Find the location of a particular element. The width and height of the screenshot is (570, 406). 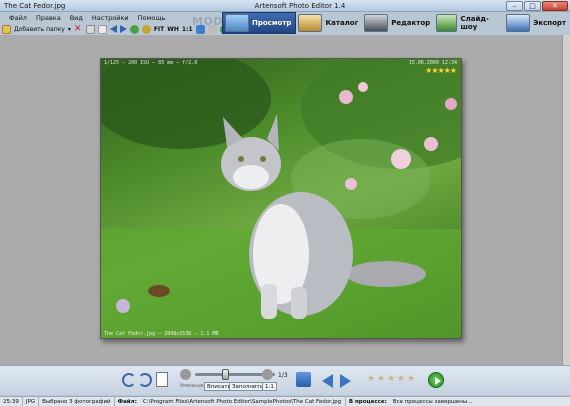

status-format: JPG is located at coordinates (31, 401).